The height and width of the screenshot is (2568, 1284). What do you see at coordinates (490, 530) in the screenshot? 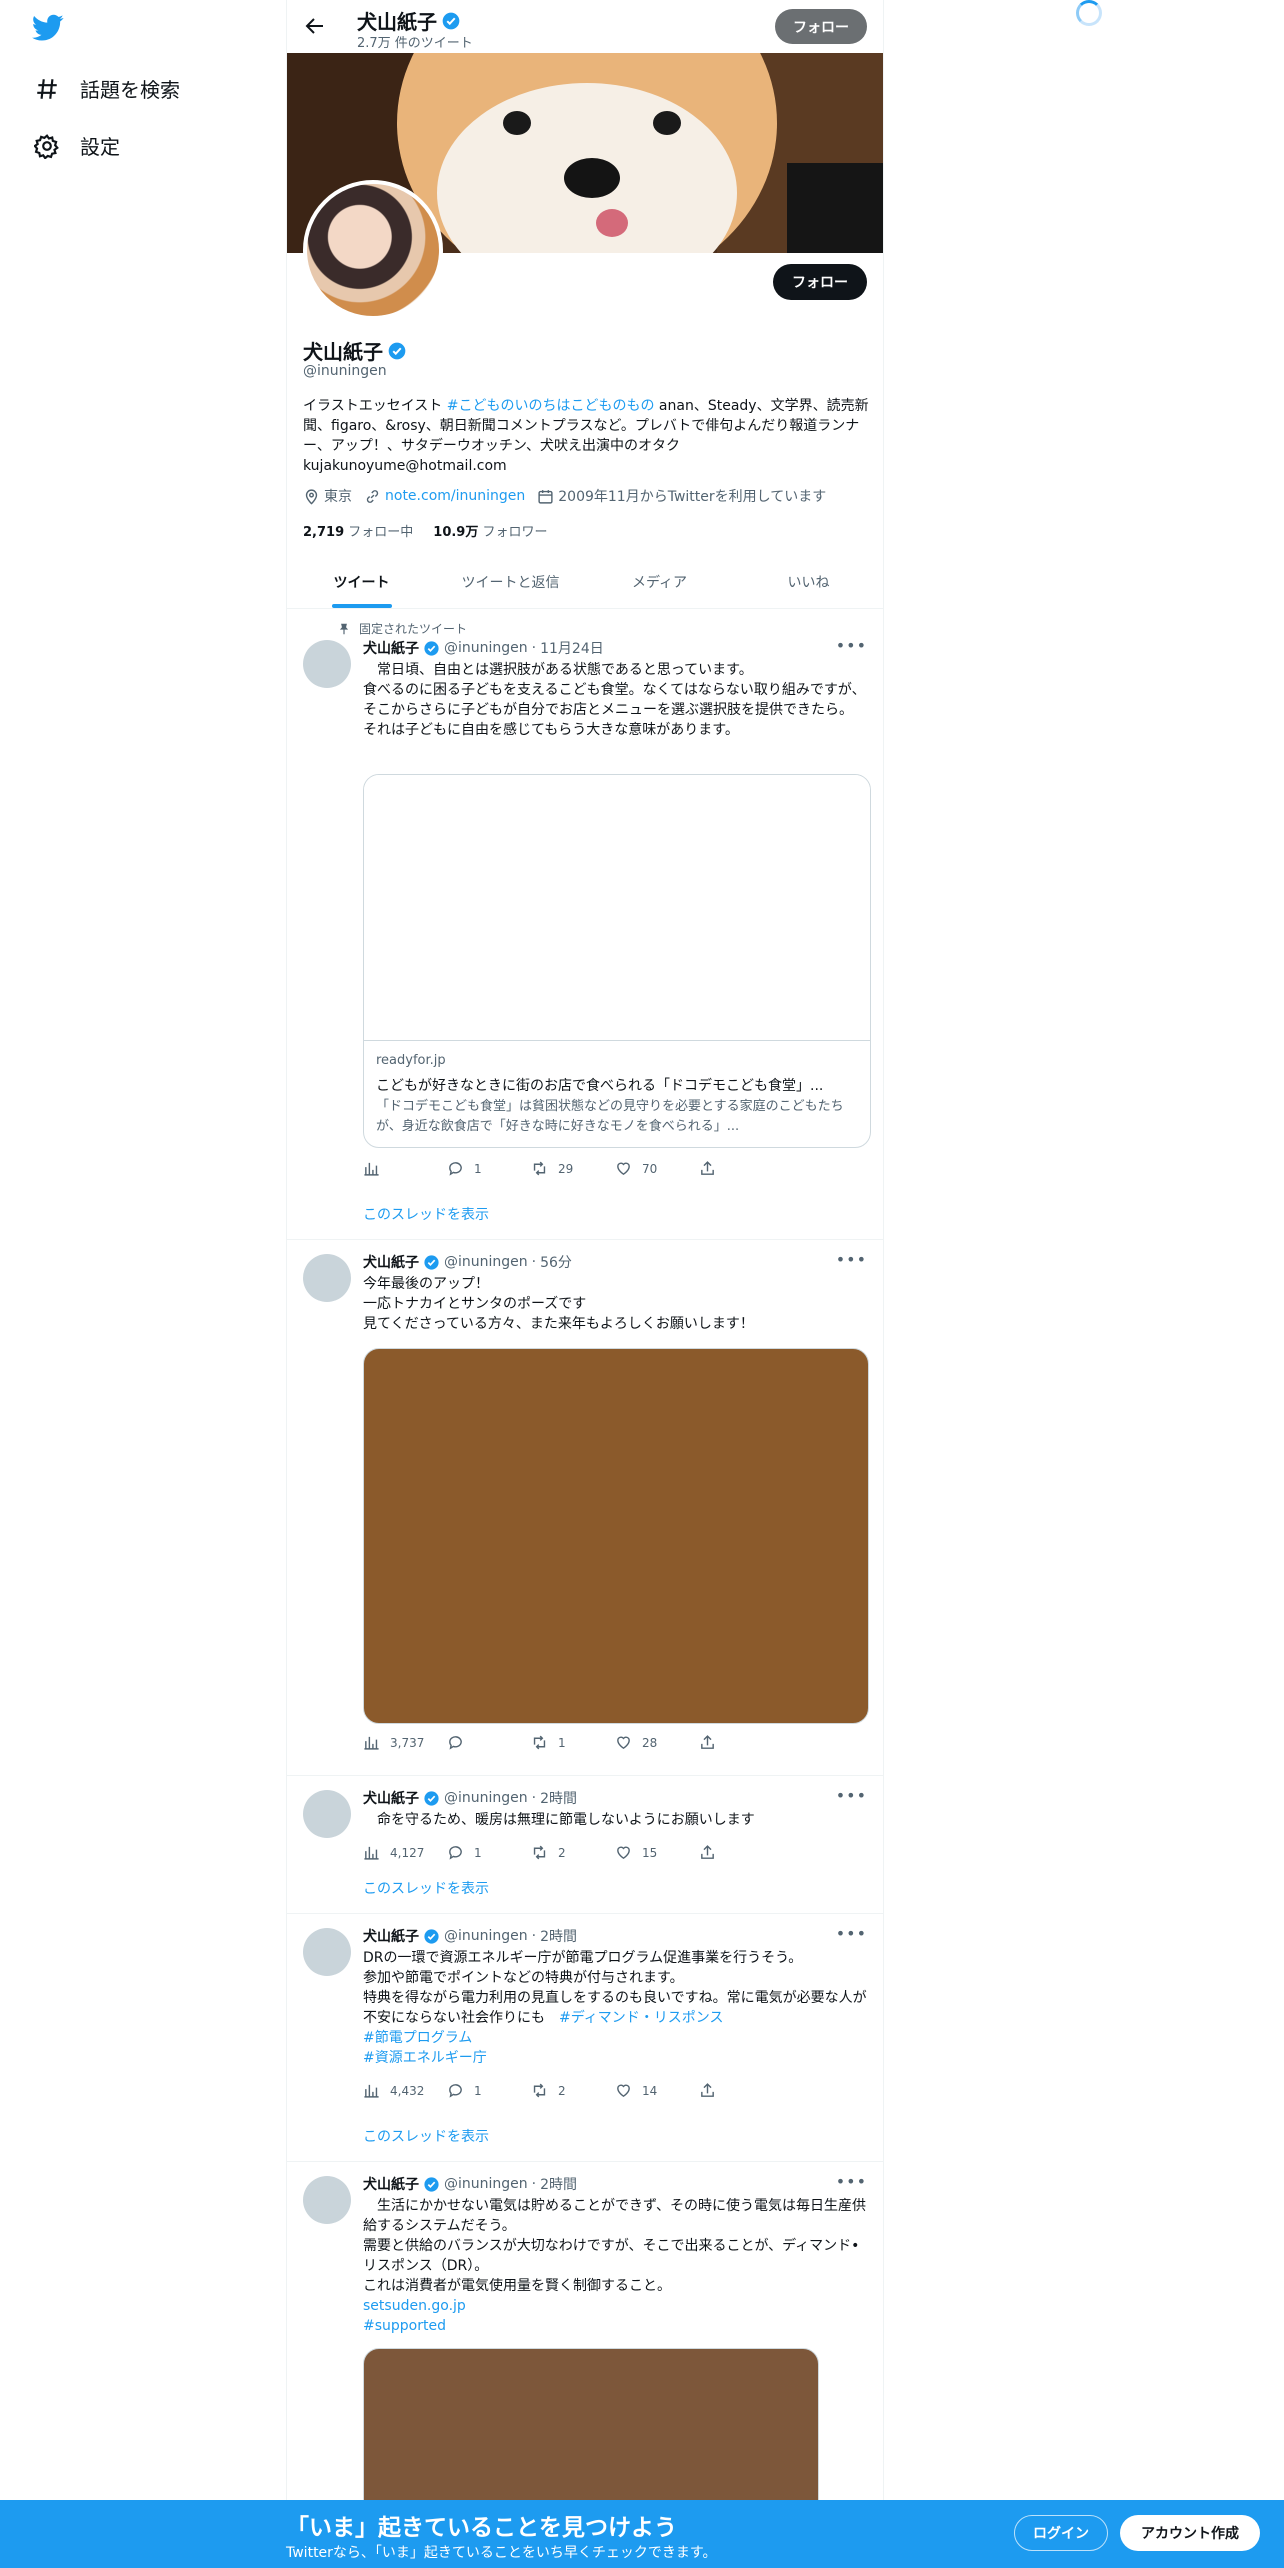
I see `followers-link: 10.9万 フォロワー` at bounding box center [490, 530].